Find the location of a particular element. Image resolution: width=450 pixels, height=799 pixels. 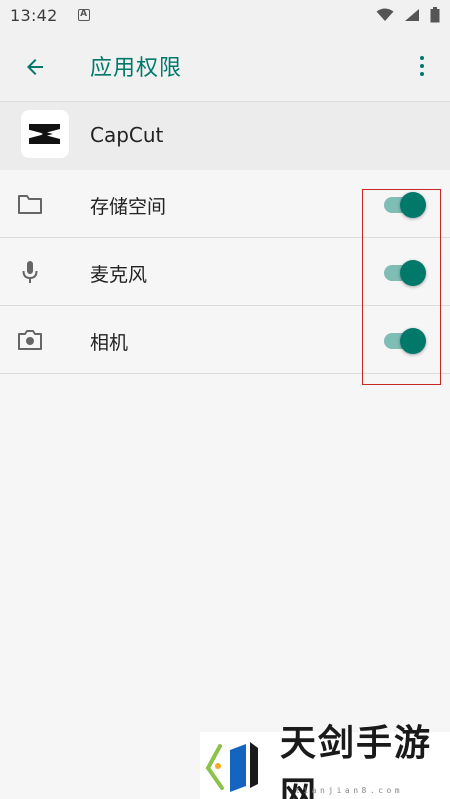

more-vert-icon is located at coordinates (422, 58).